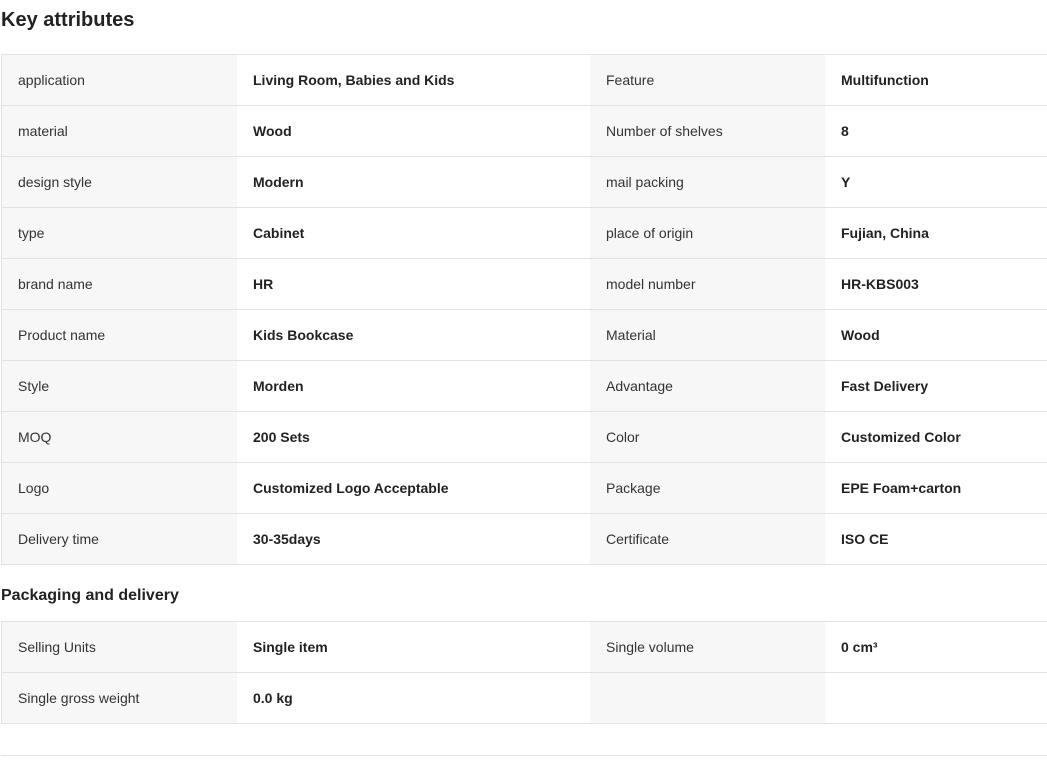 The height and width of the screenshot is (760, 1047). I want to click on attribute-label: Material, so click(707, 335).